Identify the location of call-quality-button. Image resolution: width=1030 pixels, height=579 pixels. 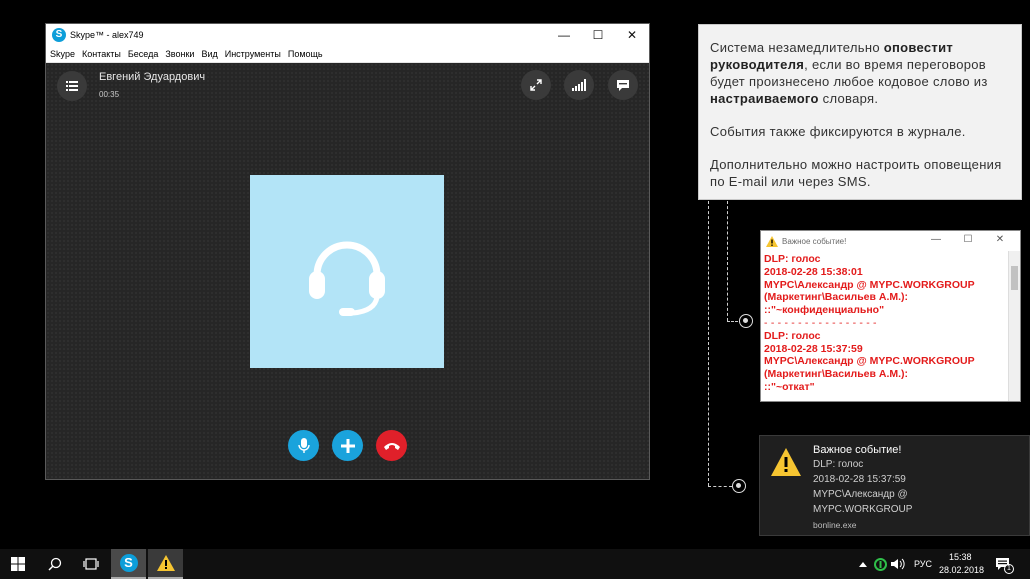
(579, 85).